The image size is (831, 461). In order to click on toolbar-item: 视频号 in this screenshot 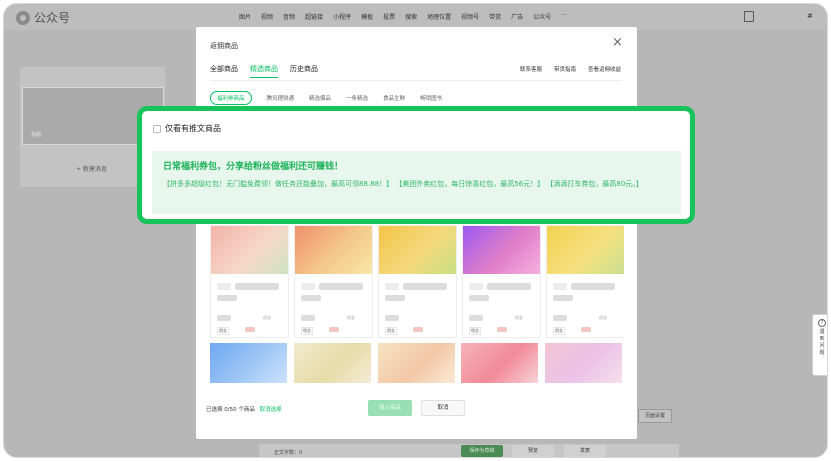, I will do `click(470, 16)`.